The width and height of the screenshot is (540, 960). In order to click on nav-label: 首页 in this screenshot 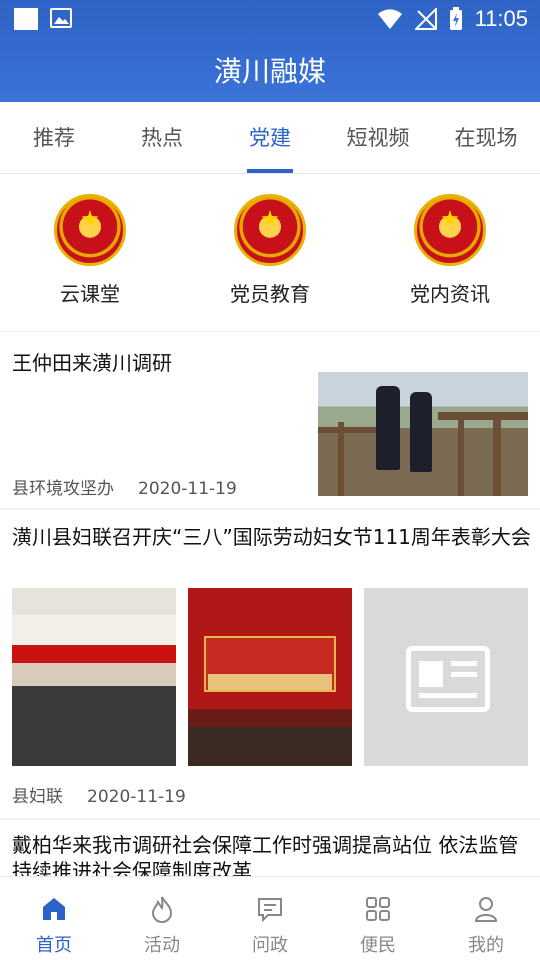, I will do `click(54, 945)`.